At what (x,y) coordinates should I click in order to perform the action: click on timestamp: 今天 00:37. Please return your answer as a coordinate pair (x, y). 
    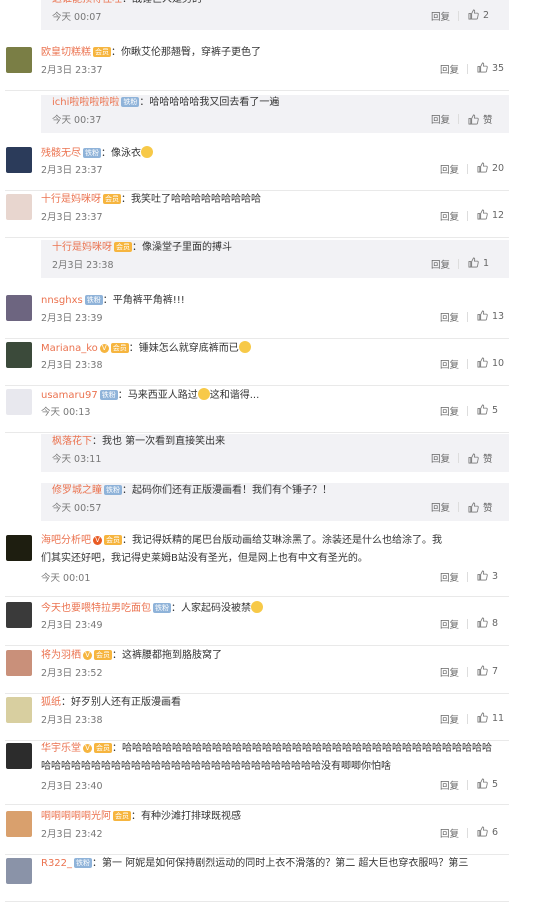
    Looking at the image, I should click on (77, 120).